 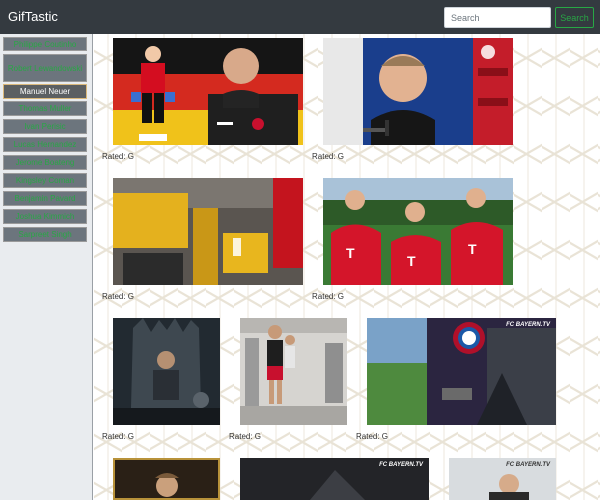 What do you see at coordinates (45, 126) in the screenshot?
I see `sidebar-item-ivan-perisic: Ivan Perisic` at bounding box center [45, 126].